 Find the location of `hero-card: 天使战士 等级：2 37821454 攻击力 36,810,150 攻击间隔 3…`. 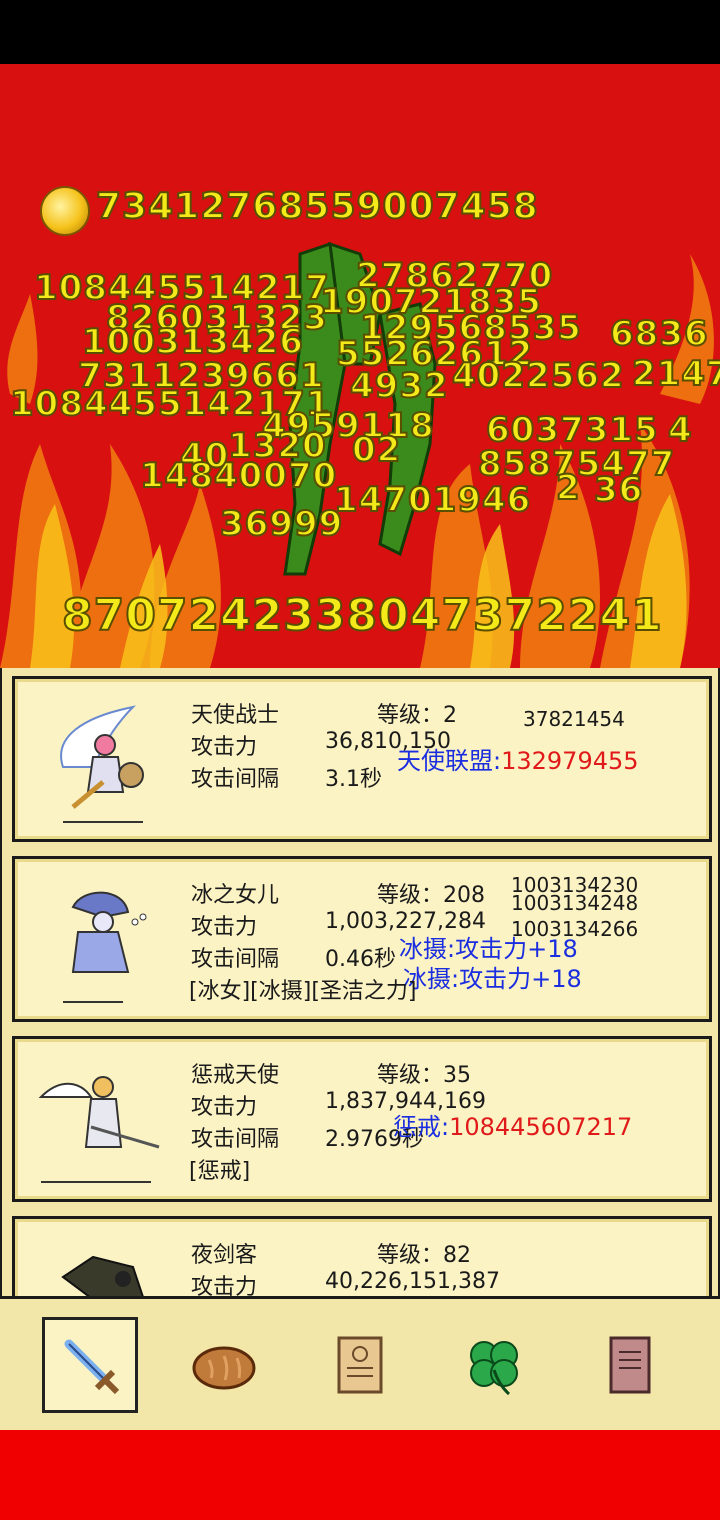

hero-card: 天使战士 等级：2 37821454 攻击力 36,810,150 攻击间隔 3… is located at coordinates (362, 759).